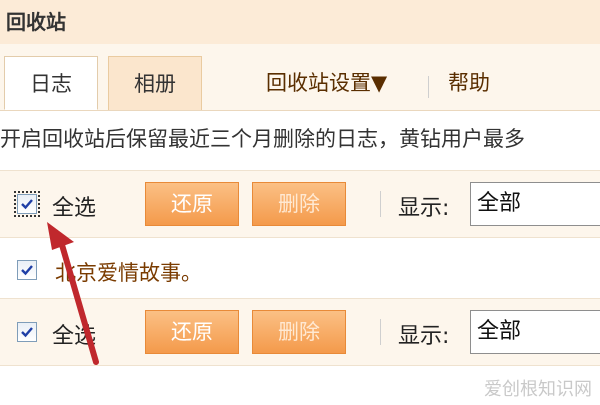  I want to click on retention-notice: 开启回收站后保留最近三个月删除的日志，黄钻用户最多, so click(262, 139).